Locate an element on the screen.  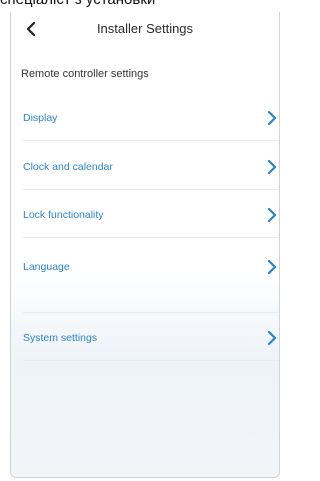
chevron-left-icon is located at coordinates (31, 29).